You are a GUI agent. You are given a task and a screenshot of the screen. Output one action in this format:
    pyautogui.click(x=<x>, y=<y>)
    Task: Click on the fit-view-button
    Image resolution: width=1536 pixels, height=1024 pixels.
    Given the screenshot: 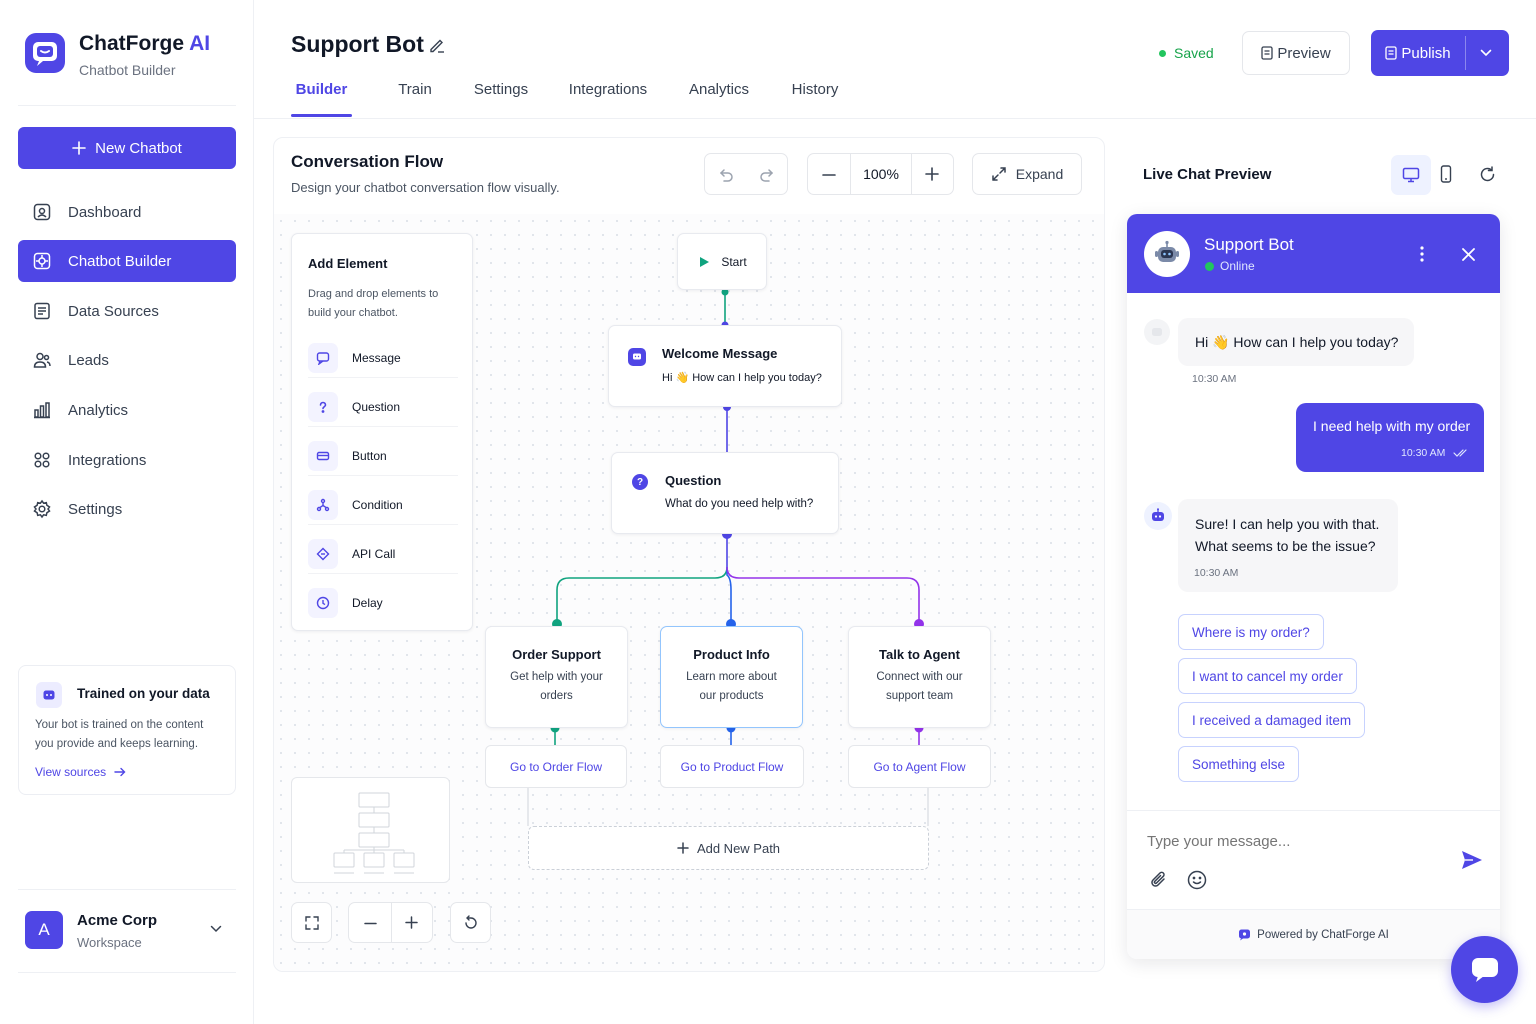 What is the action you would take?
    pyautogui.click(x=311, y=922)
    